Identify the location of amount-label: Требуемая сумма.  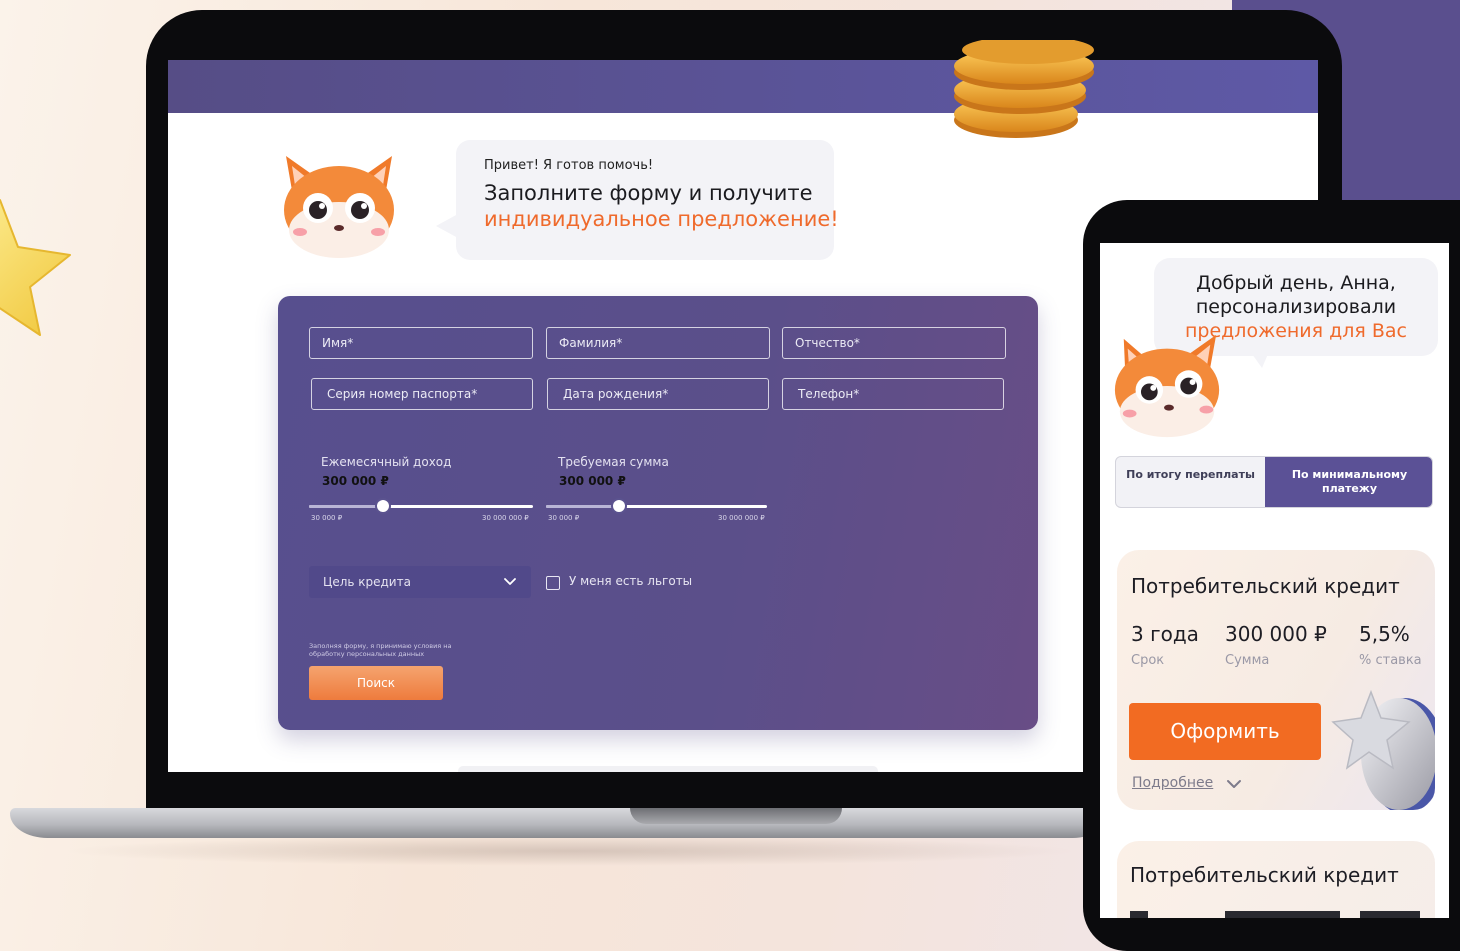
(613, 462).